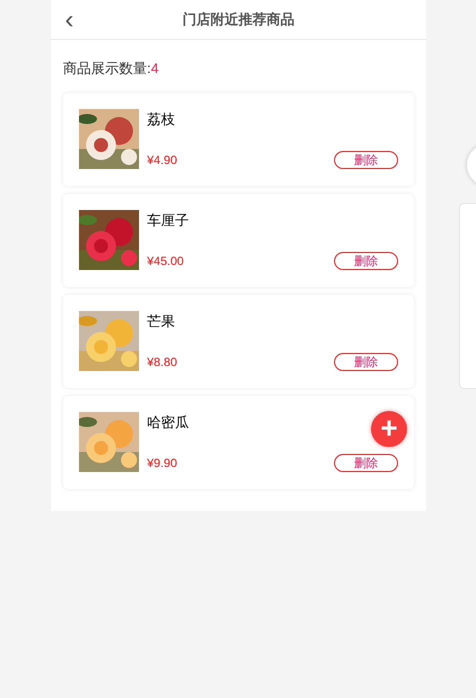 This screenshot has width=476, height=698. I want to click on product-price: ¥4.90, so click(162, 160).